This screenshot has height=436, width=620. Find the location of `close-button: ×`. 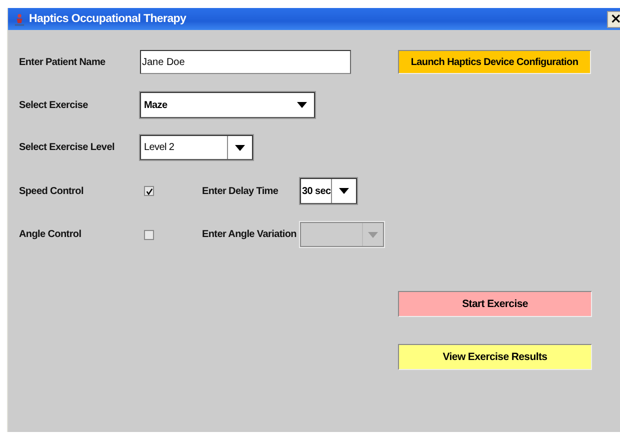

close-button: × is located at coordinates (613, 19).